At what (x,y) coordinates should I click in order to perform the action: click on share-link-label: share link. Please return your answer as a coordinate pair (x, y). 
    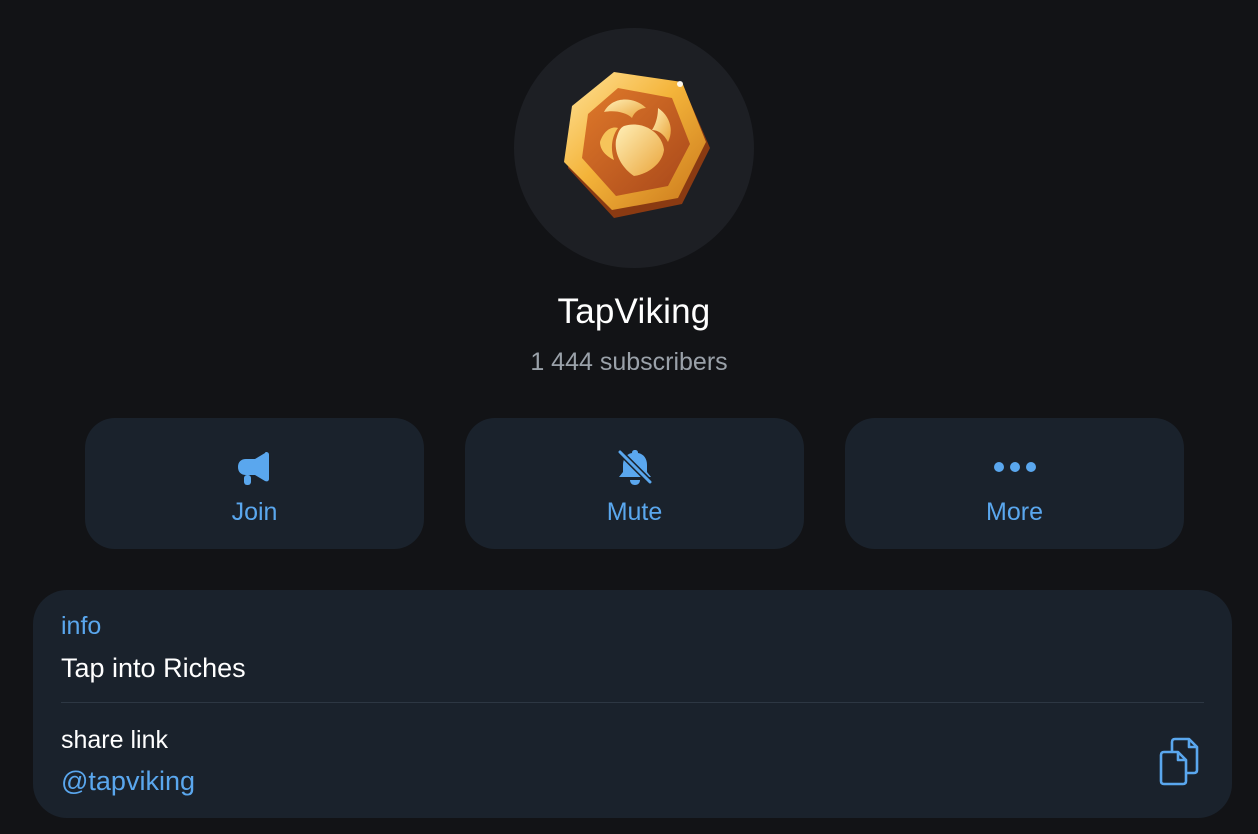
    Looking at the image, I should click on (114, 740).